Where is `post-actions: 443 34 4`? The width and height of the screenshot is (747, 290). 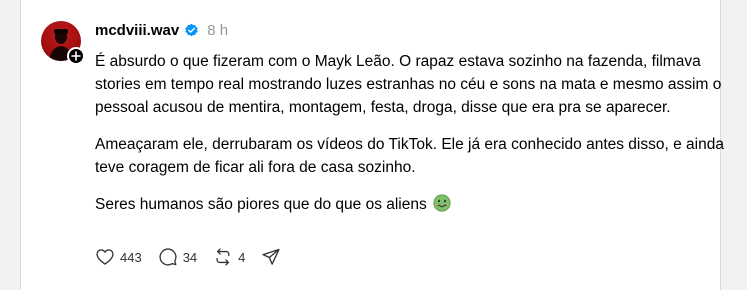
post-actions: 443 34 4 is located at coordinates (198, 257).